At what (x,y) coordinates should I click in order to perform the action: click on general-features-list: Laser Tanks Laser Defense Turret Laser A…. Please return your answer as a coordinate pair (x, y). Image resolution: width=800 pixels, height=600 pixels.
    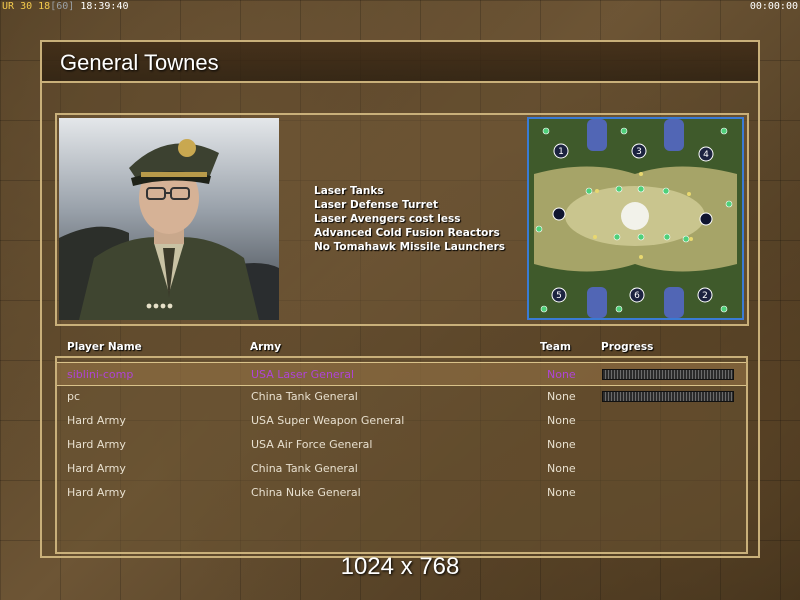
    Looking at the image, I should click on (409, 219).